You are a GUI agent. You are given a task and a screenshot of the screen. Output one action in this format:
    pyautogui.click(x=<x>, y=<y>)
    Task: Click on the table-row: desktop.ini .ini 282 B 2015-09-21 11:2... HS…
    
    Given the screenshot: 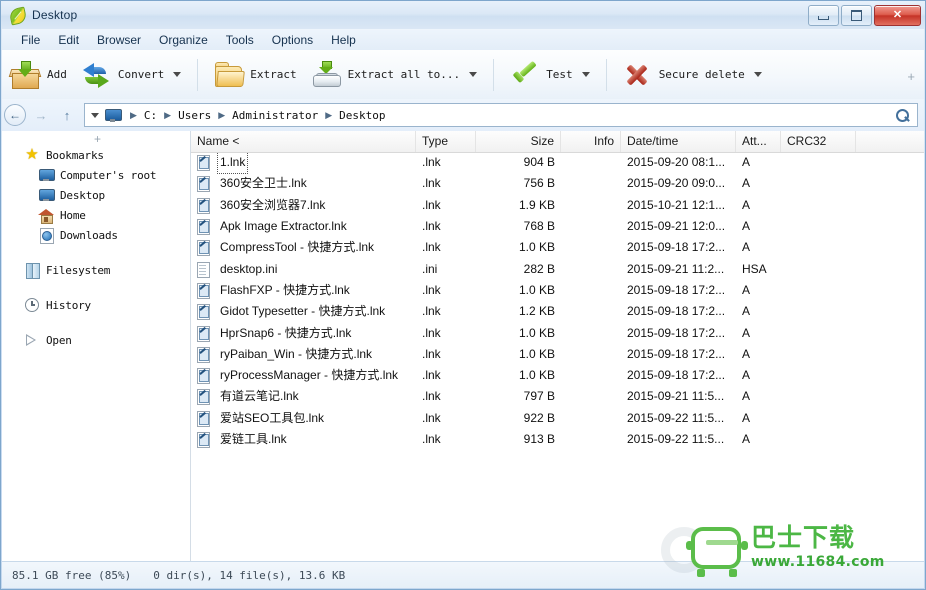 What is the action you would take?
    pyautogui.click(x=557, y=268)
    